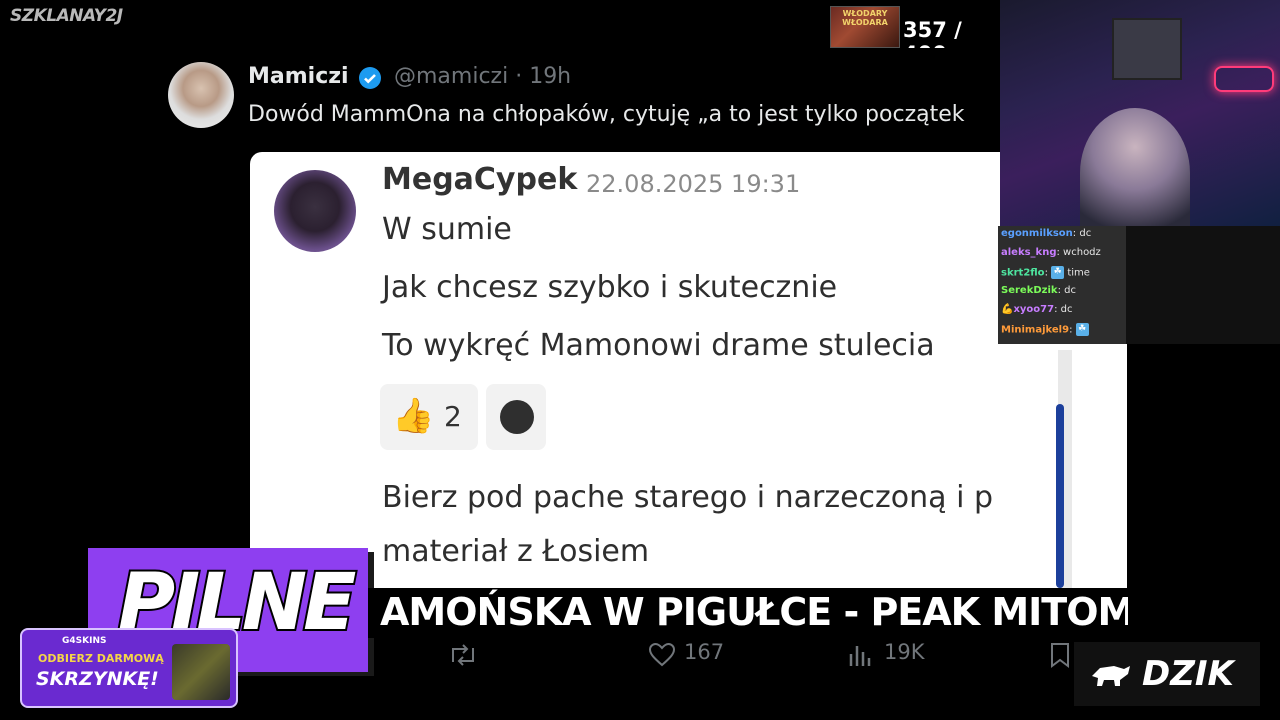 This screenshot has width=1280, height=720. What do you see at coordinates (687, 497) in the screenshot?
I see `quoted-line: Bierz pod pache starego i narzeczoną i p` at bounding box center [687, 497].